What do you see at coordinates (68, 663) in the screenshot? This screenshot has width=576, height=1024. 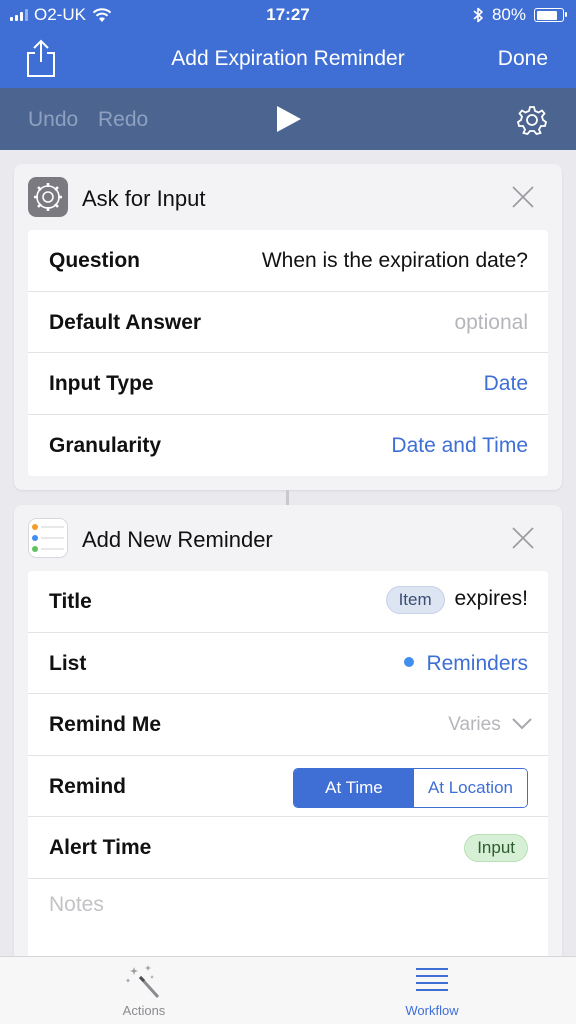 I see `row-label: List` at bounding box center [68, 663].